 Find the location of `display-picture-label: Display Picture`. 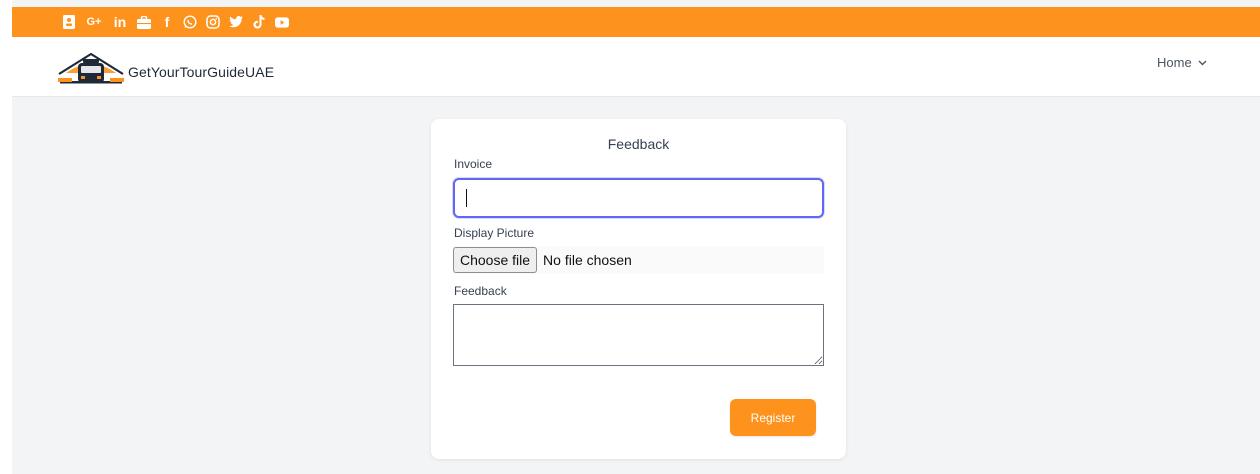

display-picture-label: Display Picture is located at coordinates (494, 233).